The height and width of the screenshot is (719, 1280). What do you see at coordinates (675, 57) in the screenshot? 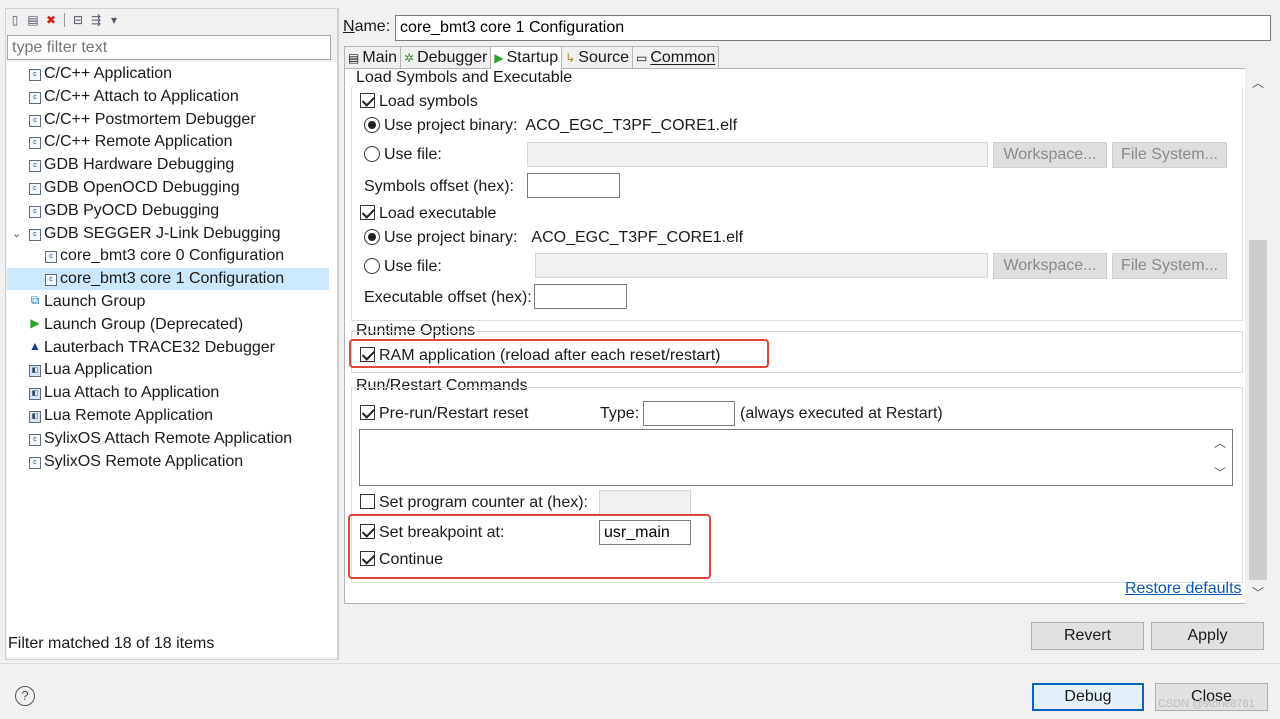
I see `tab-common: ▭ Common` at bounding box center [675, 57].